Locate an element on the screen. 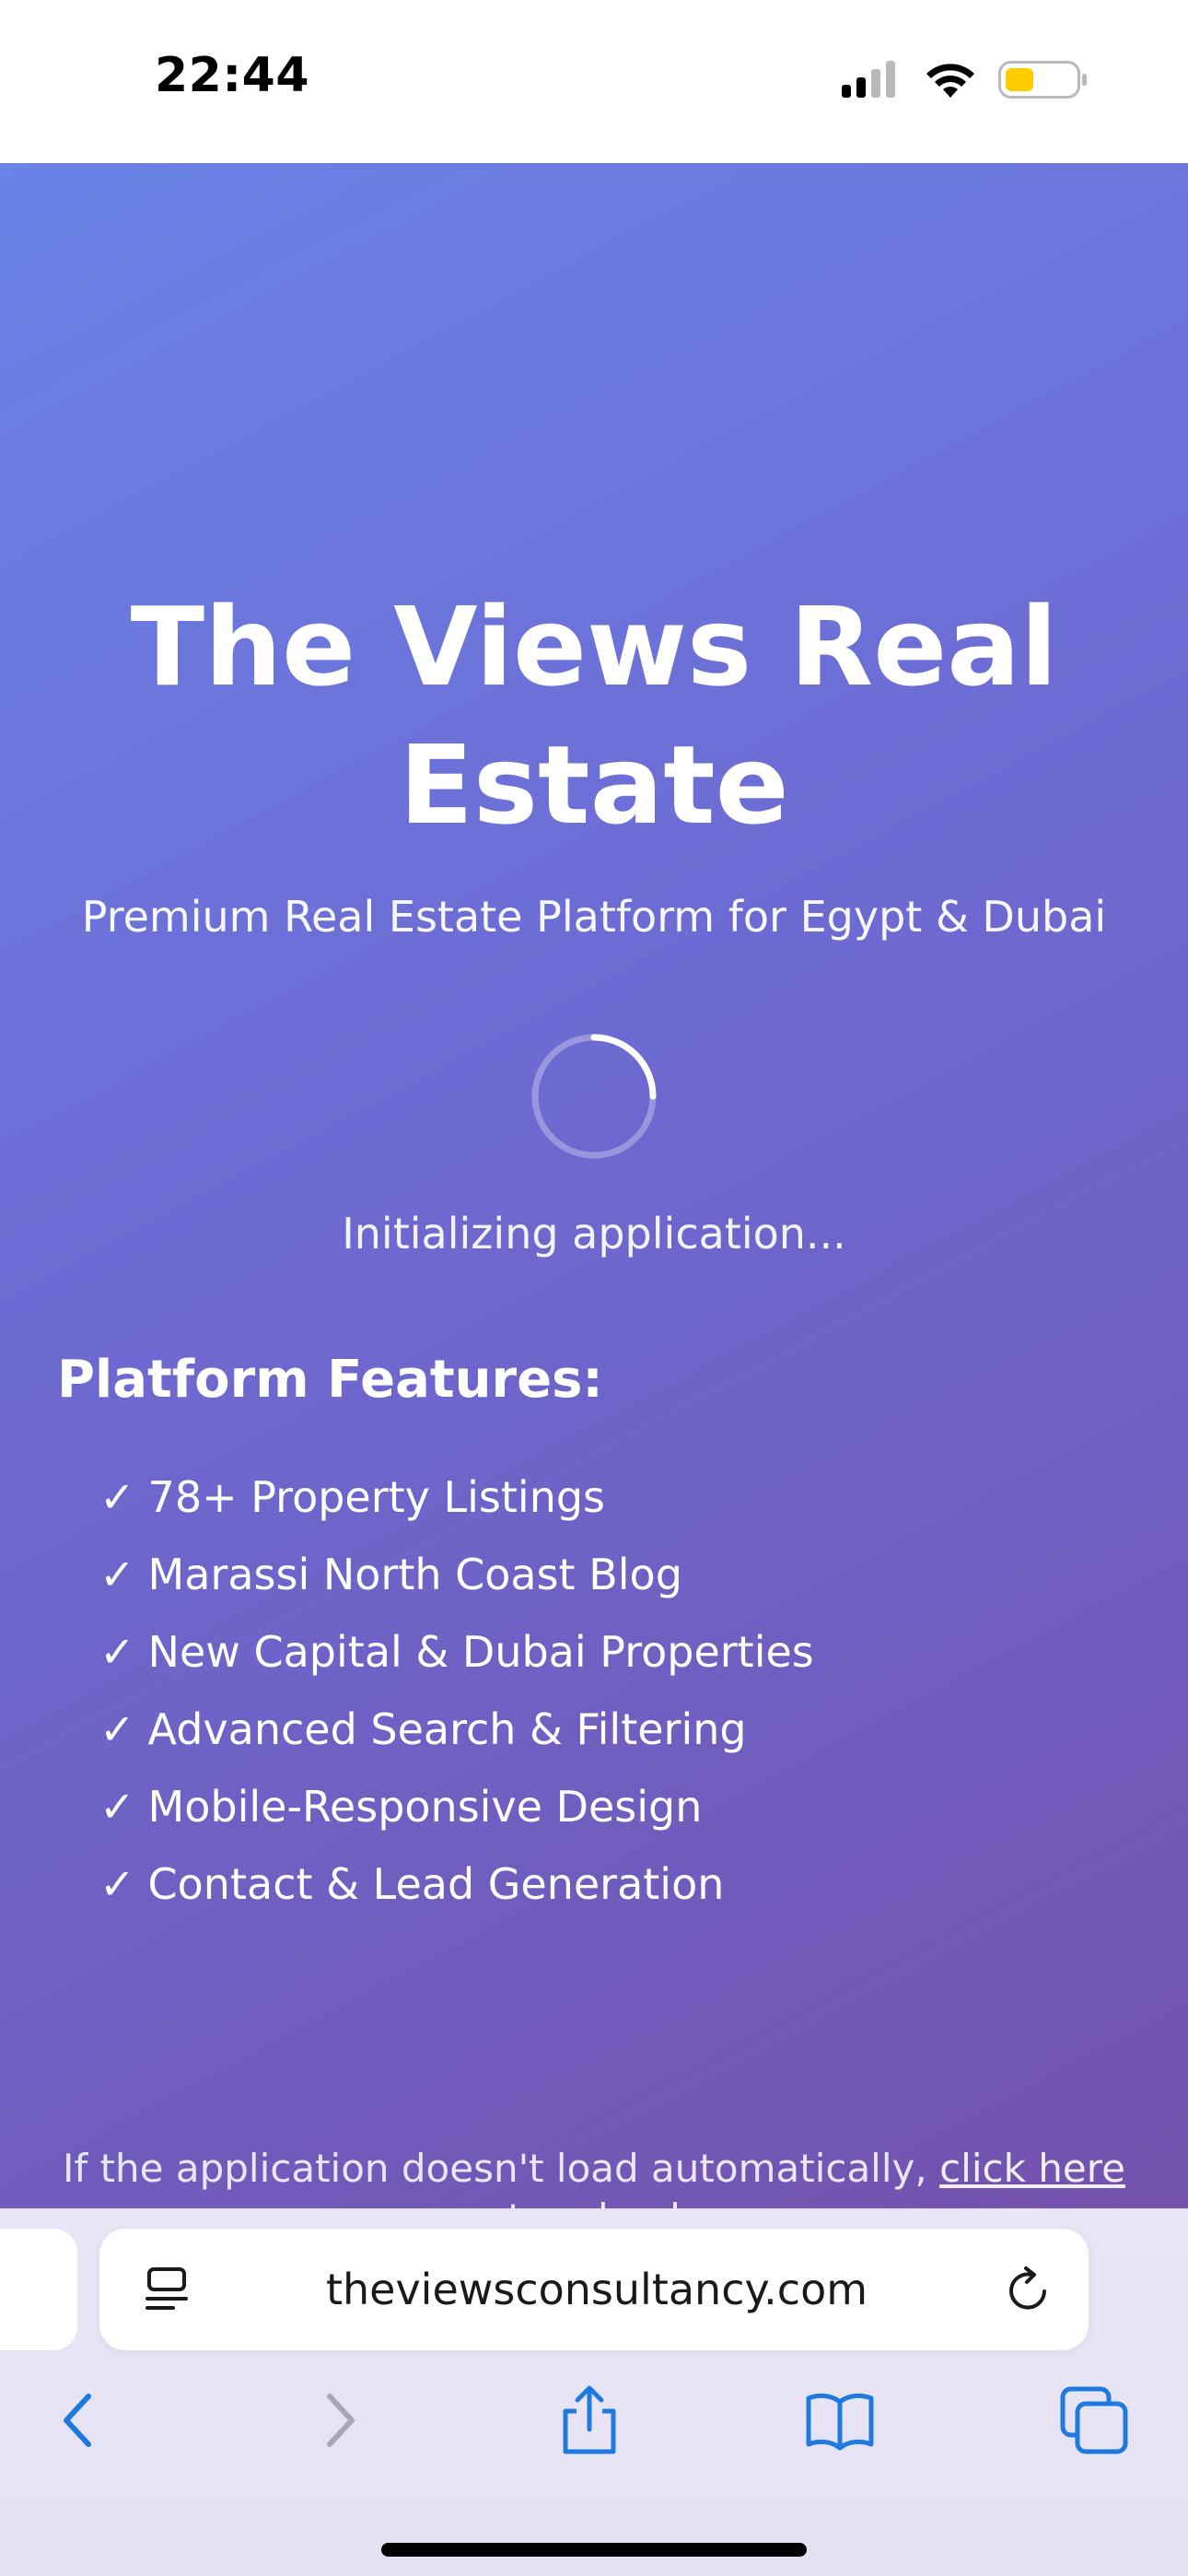 The height and width of the screenshot is (2576, 1188). feature-label: Contact & Lead Generation is located at coordinates (436, 1884).